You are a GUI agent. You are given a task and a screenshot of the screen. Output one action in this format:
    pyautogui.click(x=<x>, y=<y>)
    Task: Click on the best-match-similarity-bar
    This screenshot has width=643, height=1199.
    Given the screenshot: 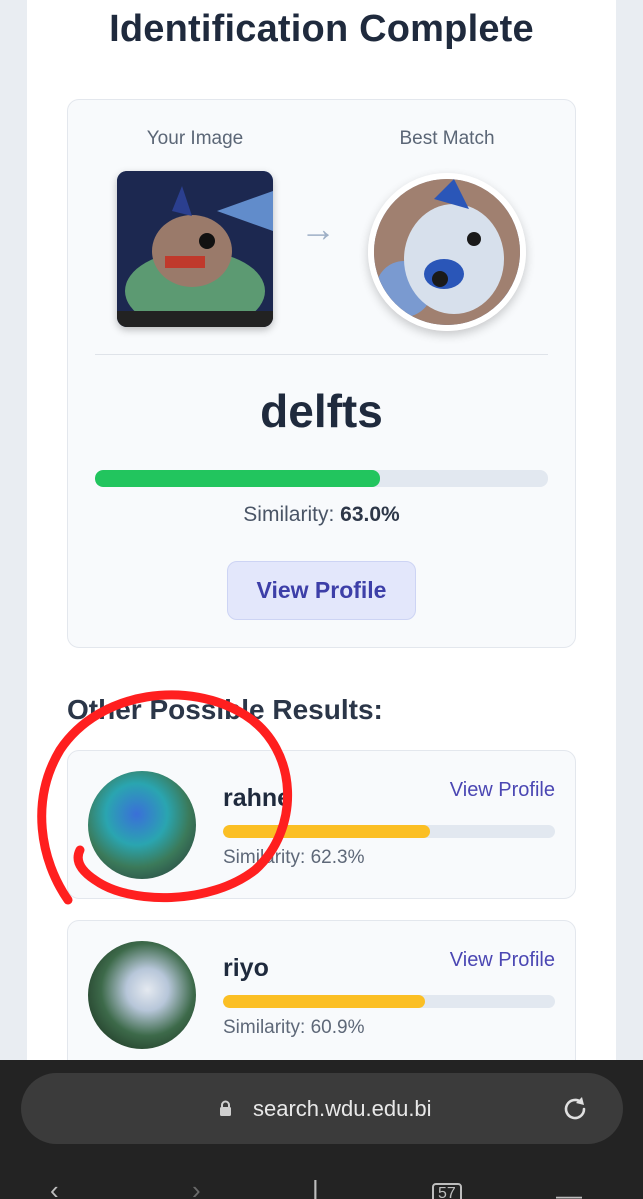 What is the action you would take?
    pyautogui.click(x=321, y=478)
    